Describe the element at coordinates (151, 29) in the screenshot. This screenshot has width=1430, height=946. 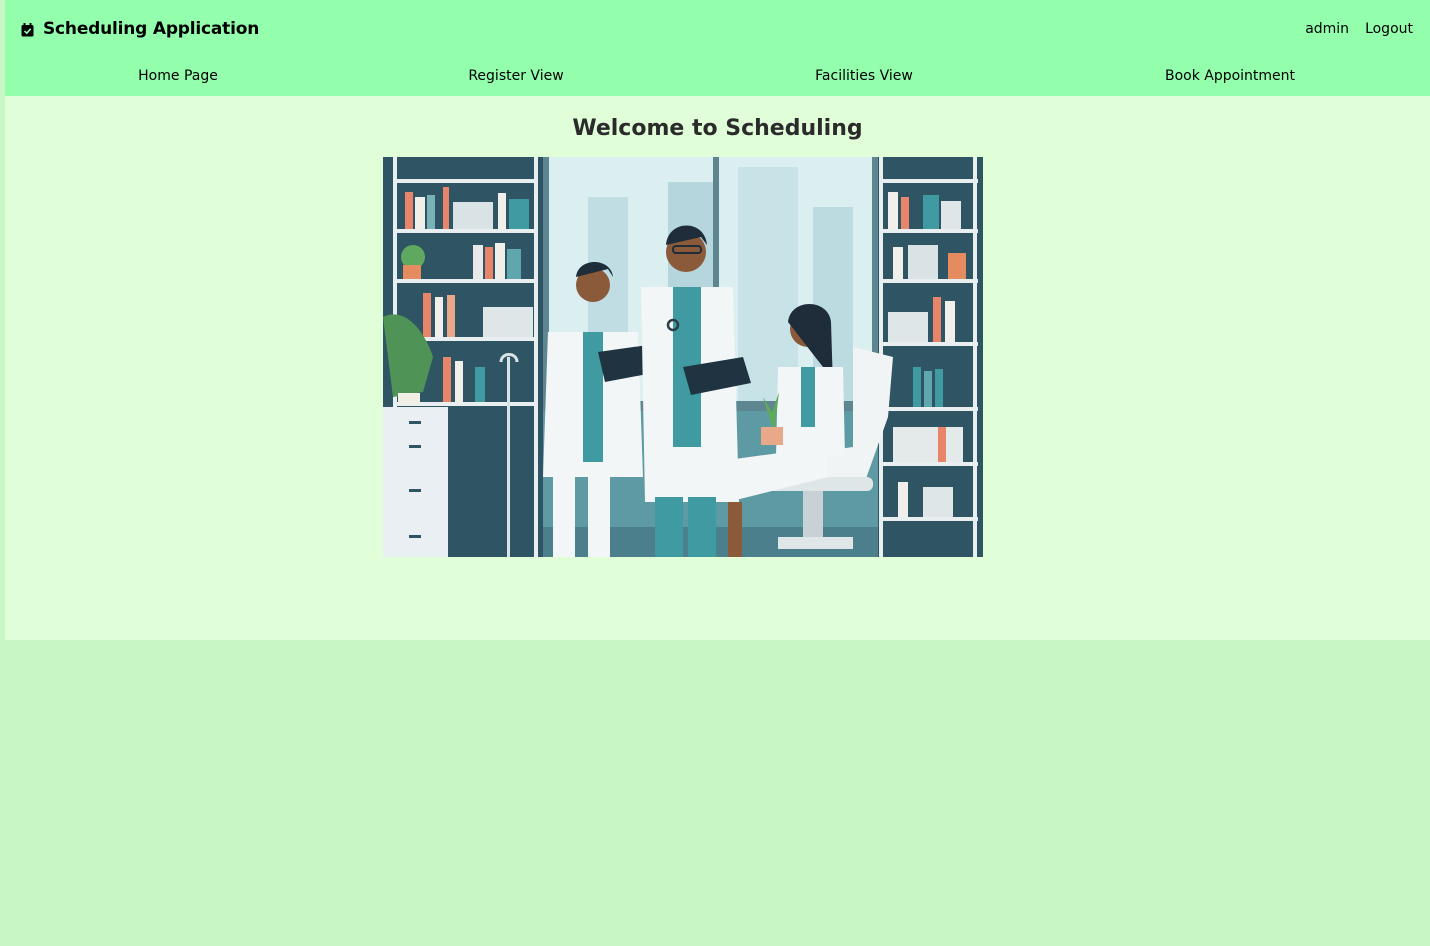
I see `app-title: Scheduling Application` at that location.